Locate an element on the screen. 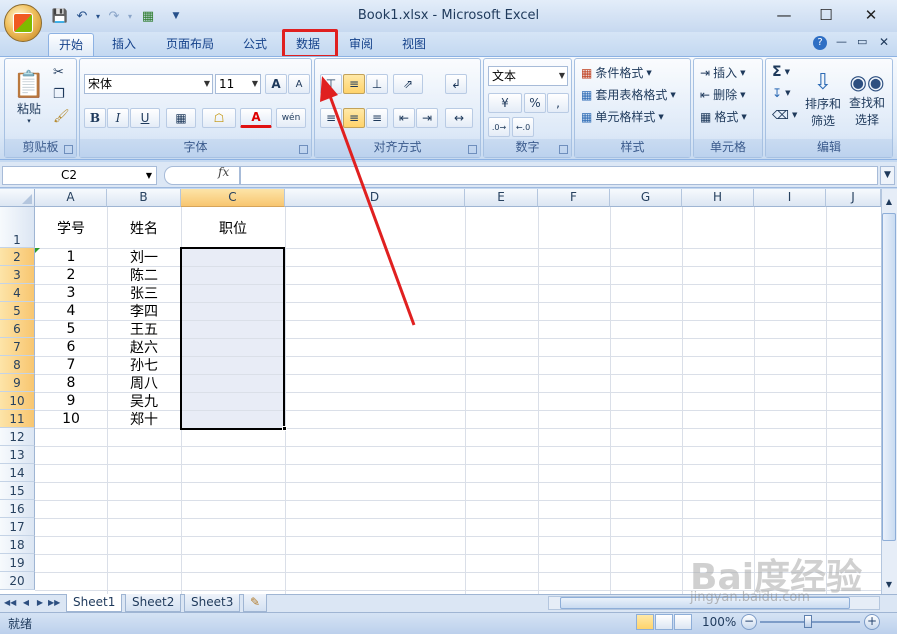 This screenshot has width=897, height=634. format-cells-button: ▦ 格式 ▼ is located at coordinates (723, 116).